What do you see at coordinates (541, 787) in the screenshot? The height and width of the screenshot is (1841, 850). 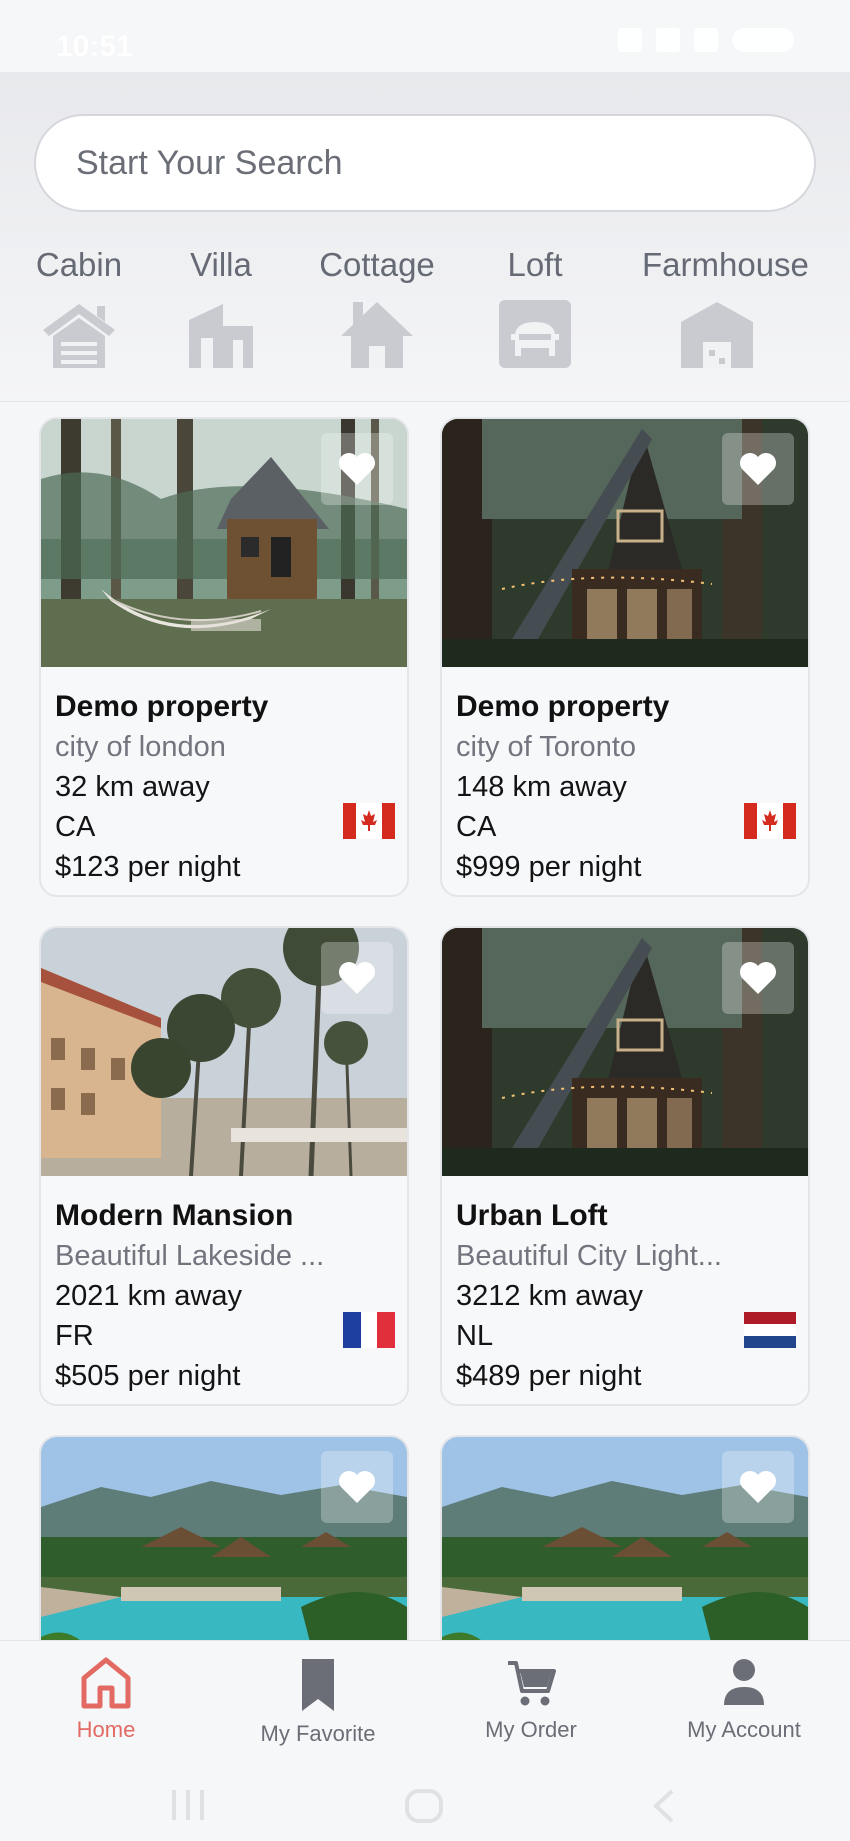 I see `listing-distance: 148 km away` at bounding box center [541, 787].